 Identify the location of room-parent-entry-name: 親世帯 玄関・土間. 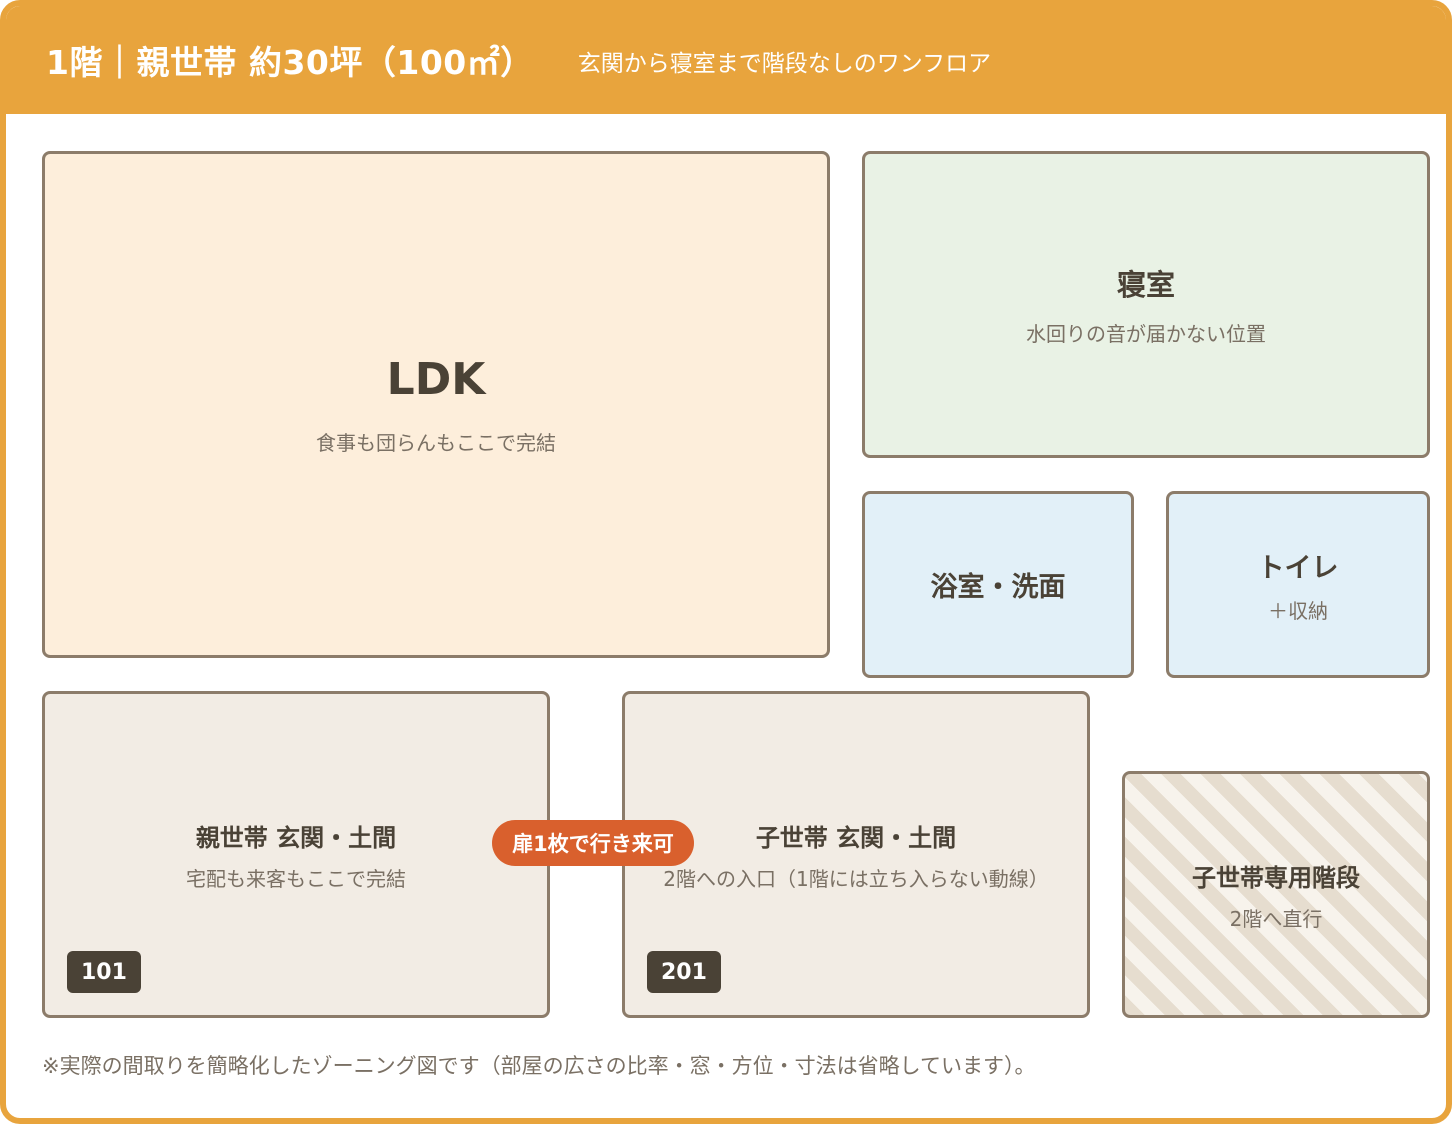
(296, 837).